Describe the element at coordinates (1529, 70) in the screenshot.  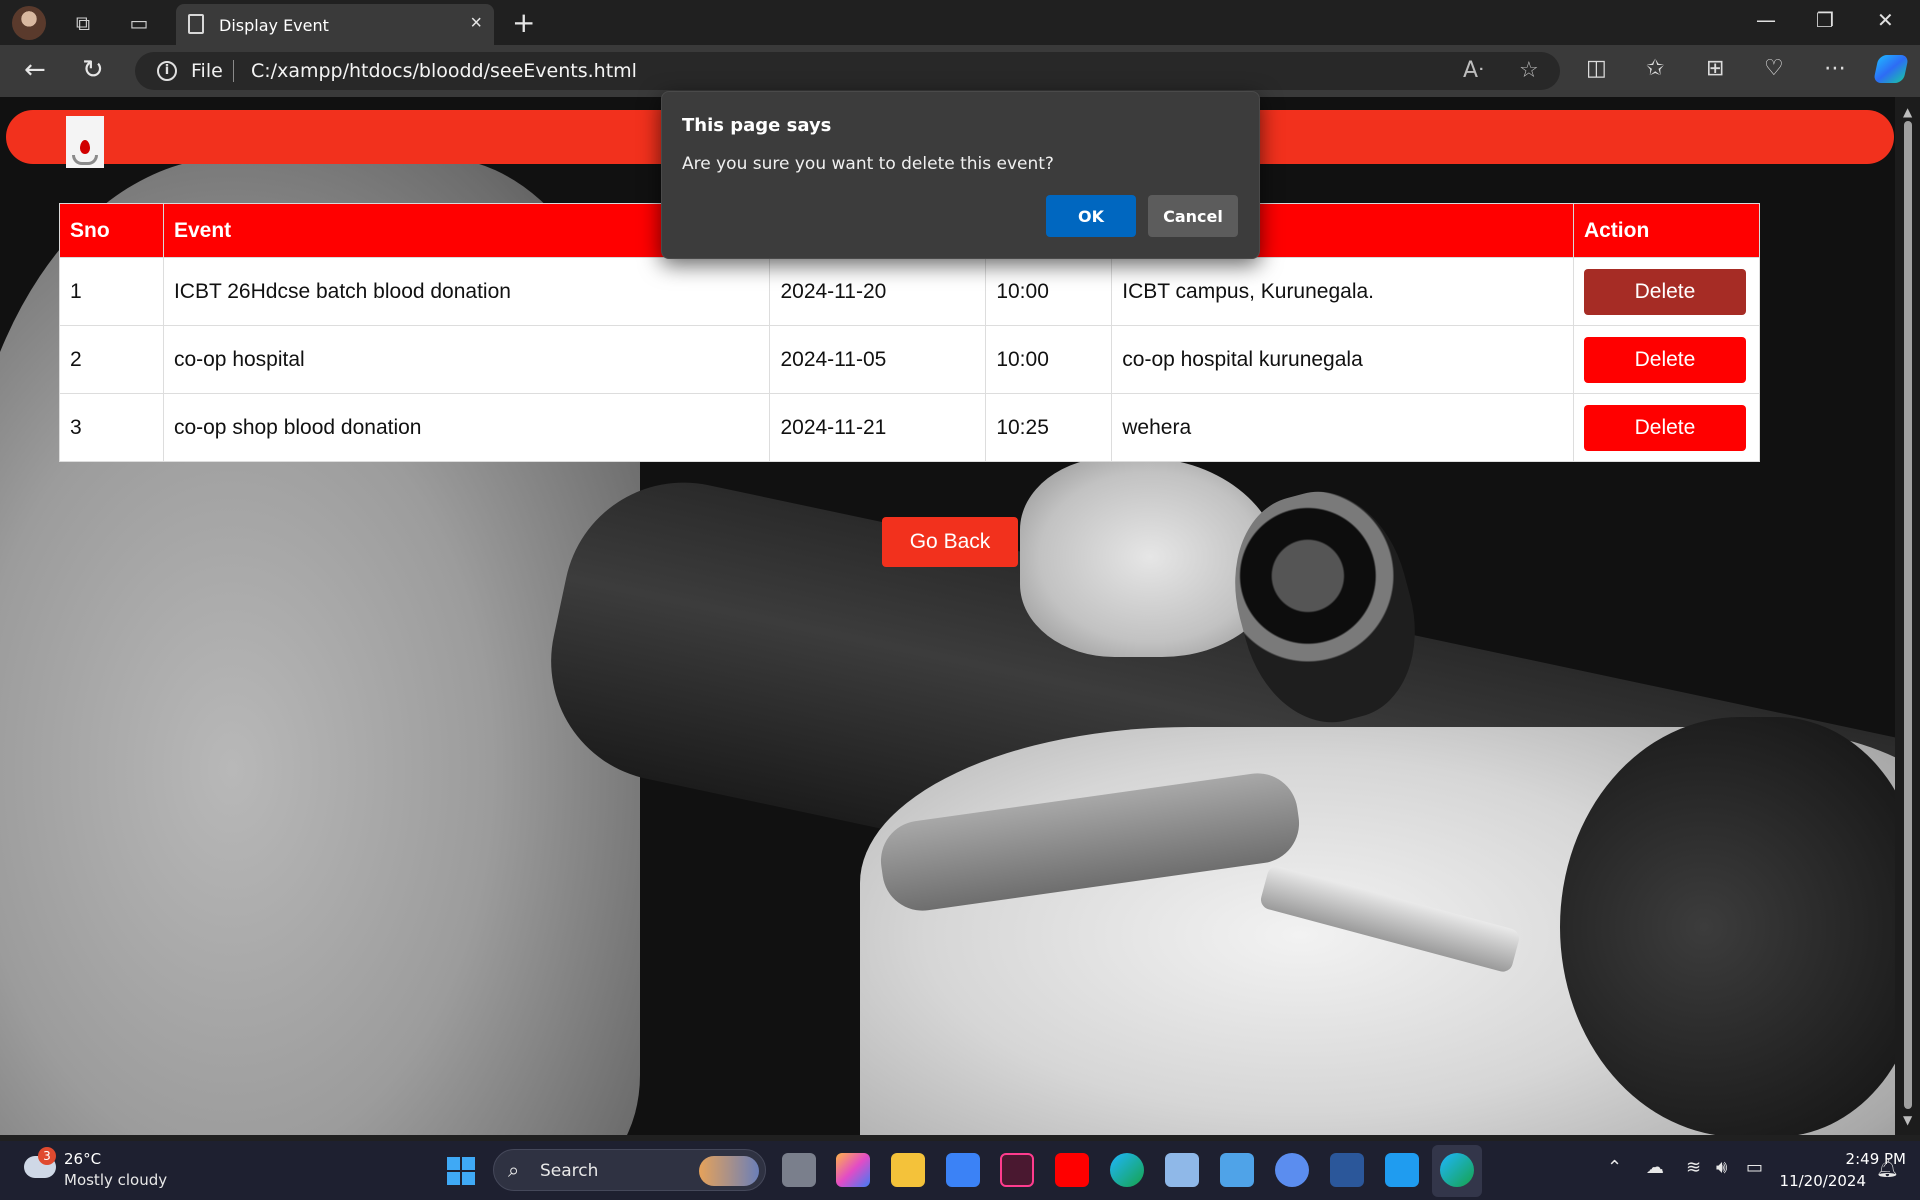
I see `favorite-star-icon: ☆` at that location.